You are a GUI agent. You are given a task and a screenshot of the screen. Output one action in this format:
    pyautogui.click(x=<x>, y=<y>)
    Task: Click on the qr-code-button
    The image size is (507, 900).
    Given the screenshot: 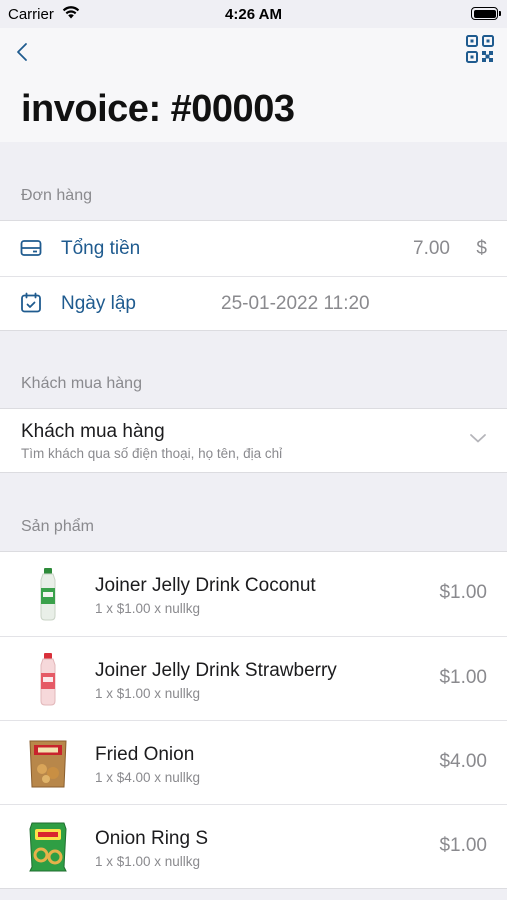 What is the action you would take?
    pyautogui.click(x=480, y=49)
    